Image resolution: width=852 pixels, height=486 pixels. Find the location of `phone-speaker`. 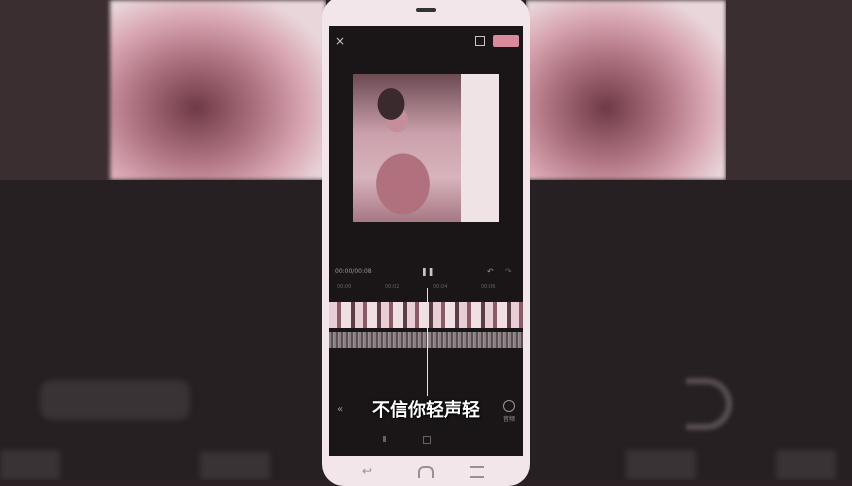

phone-speaker is located at coordinates (426, 10).